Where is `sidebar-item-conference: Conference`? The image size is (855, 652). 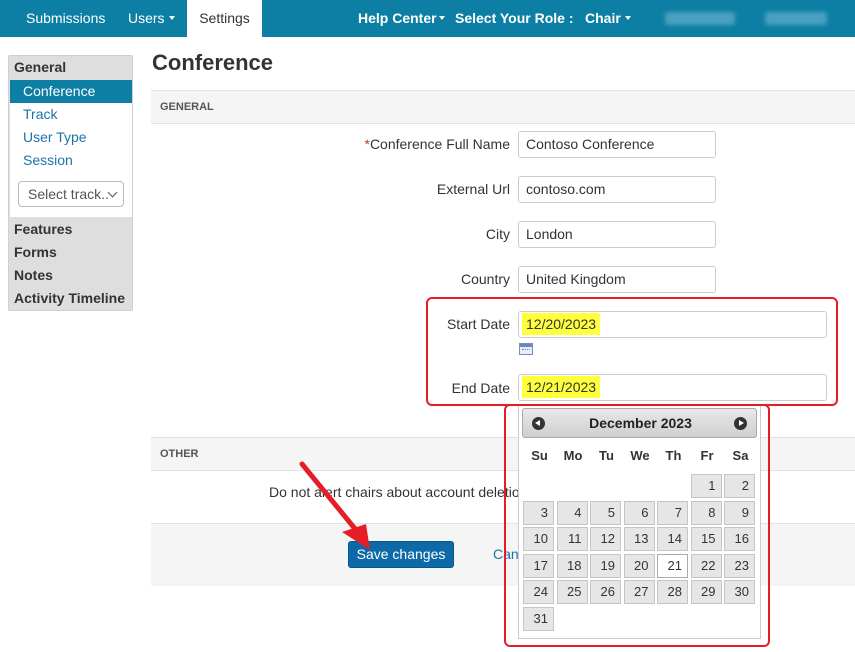
sidebar-item-conference: Conference is located at coordinates (71, 91).